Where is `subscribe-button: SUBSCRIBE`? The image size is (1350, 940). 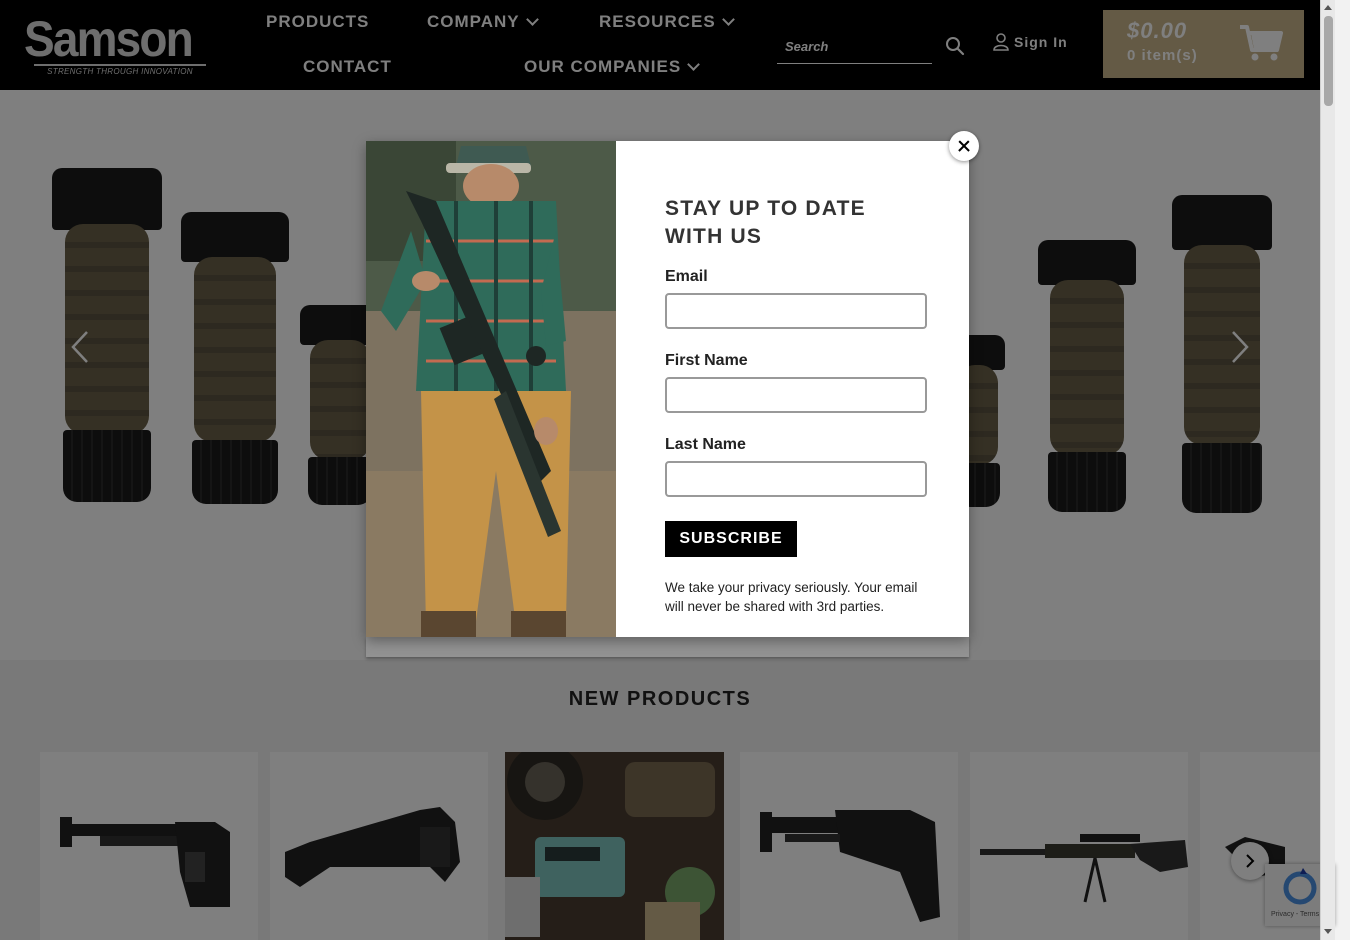 subscribe-button: SUBSCRIBE is located at coordinates (731, 539).